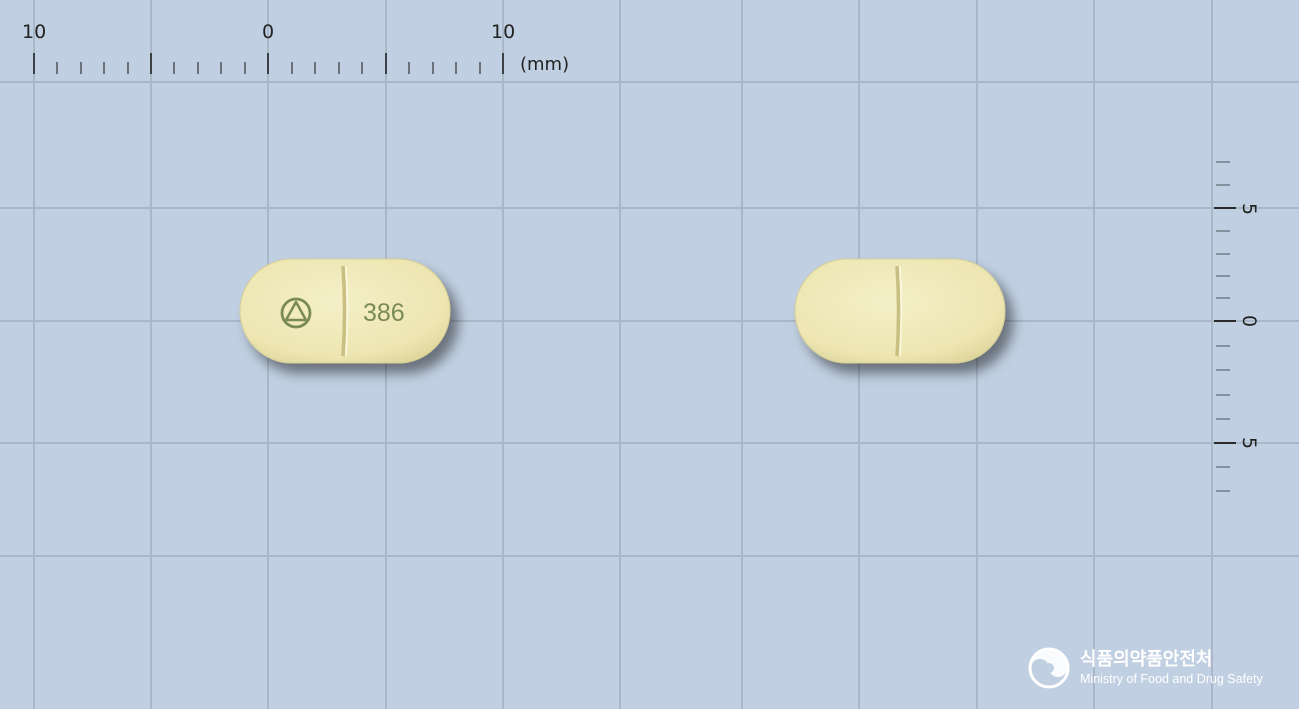 Image resolution: width=1299 pixels, height=709 pixels. I want to click on ministry-name-korean: 식품의약품안전처, so click(1146, 659).